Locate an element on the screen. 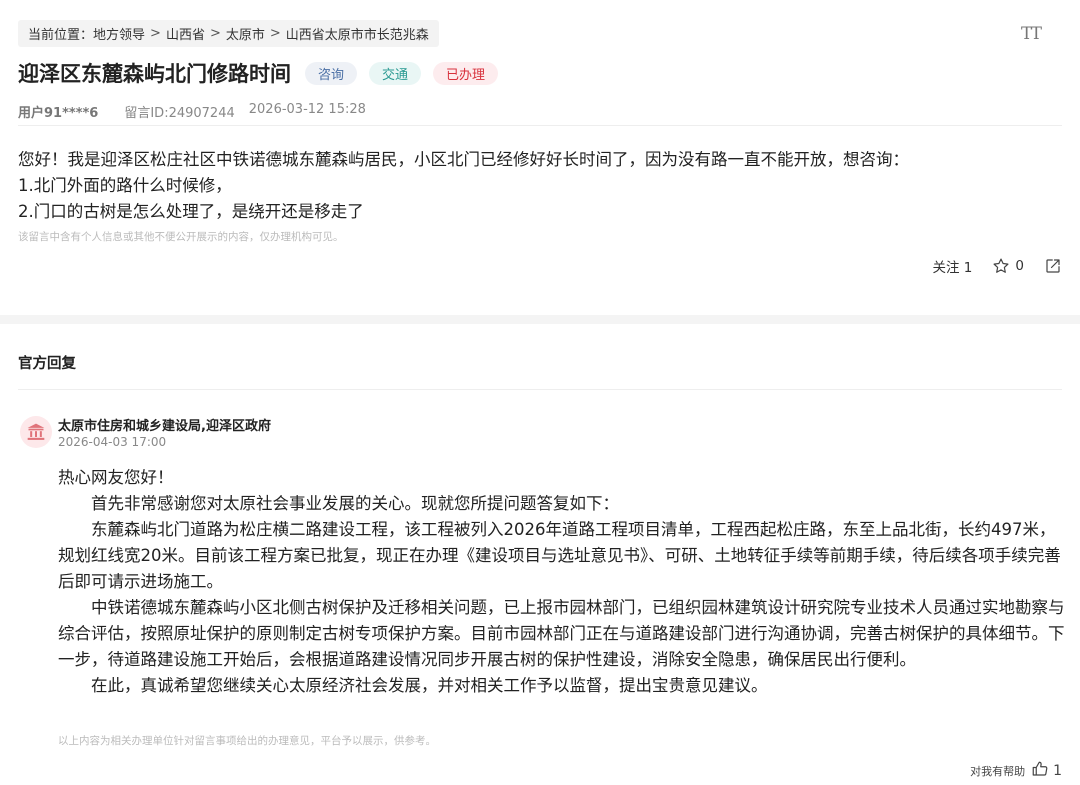 This screenshot has width=1080, height=785. question-line: 2.门口的古树是怎么处理了，是绕开还是移走了 is located at coordinates (191, 211).